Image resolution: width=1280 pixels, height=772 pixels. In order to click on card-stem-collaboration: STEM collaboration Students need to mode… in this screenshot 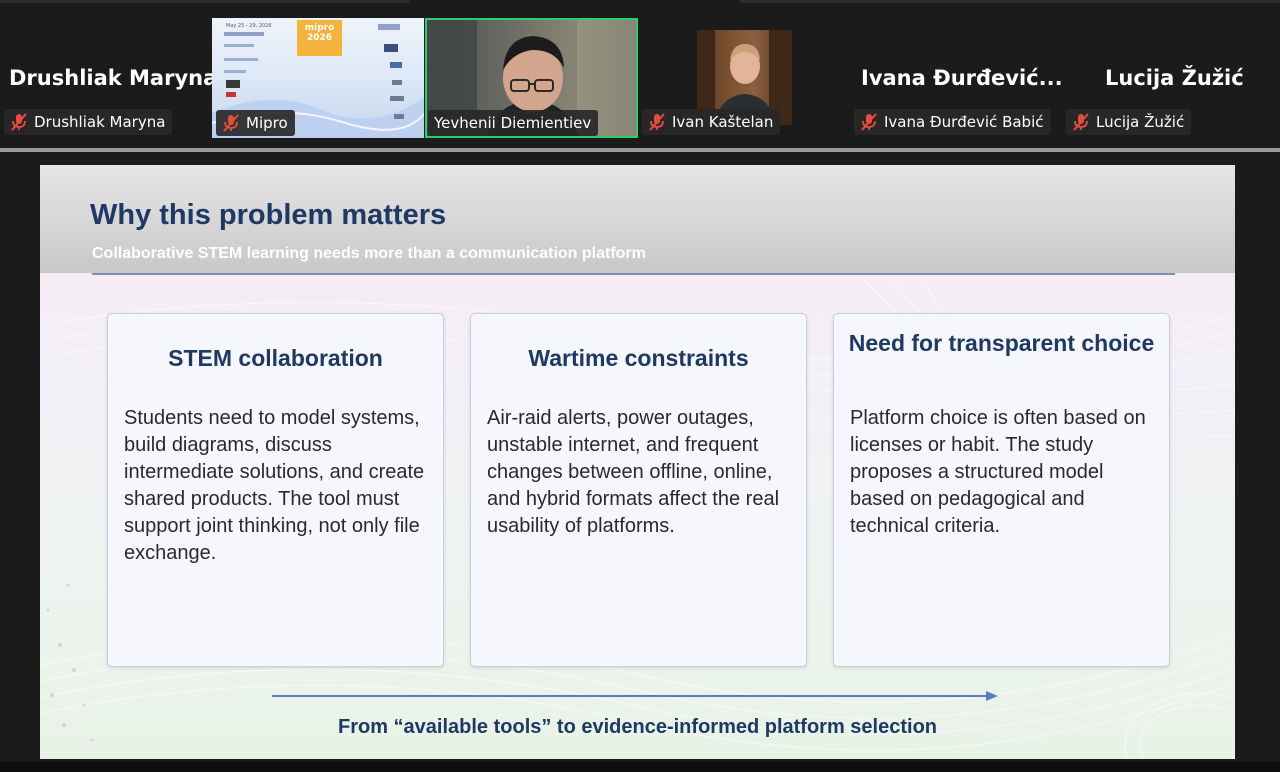, I will do `click(275, 490)`.